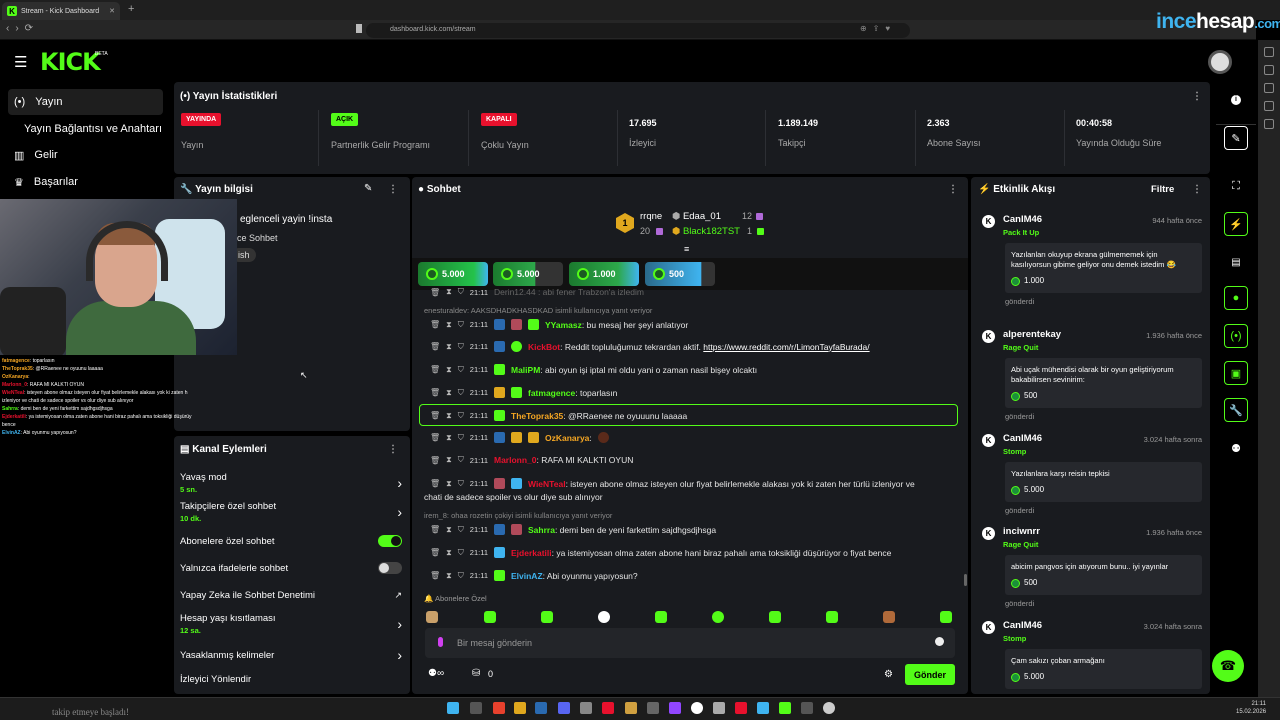  Describe the element at coordinates (564, 708) in the screenshot. I see `discord-icon` at that location.